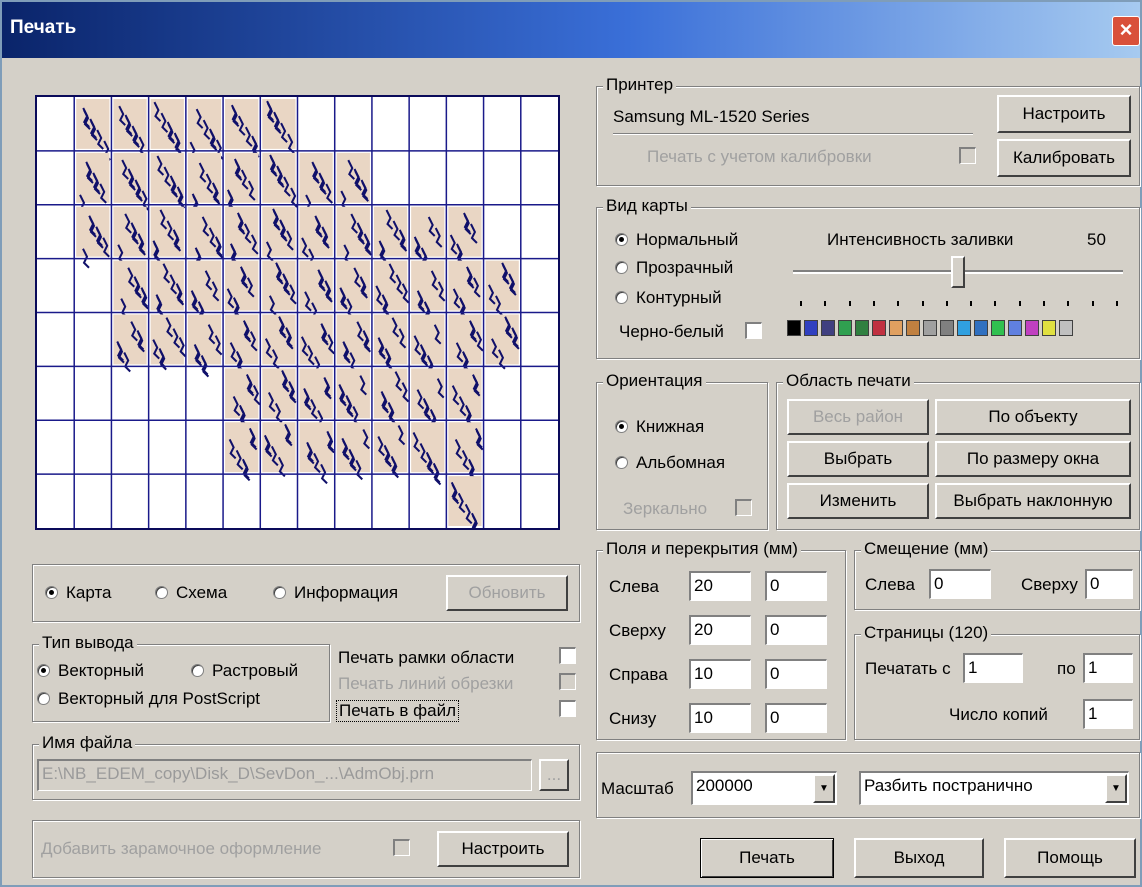  Describe the element at coordinates (1070, 858) in the screenshot. I see `help-button: Помощь` at that location.